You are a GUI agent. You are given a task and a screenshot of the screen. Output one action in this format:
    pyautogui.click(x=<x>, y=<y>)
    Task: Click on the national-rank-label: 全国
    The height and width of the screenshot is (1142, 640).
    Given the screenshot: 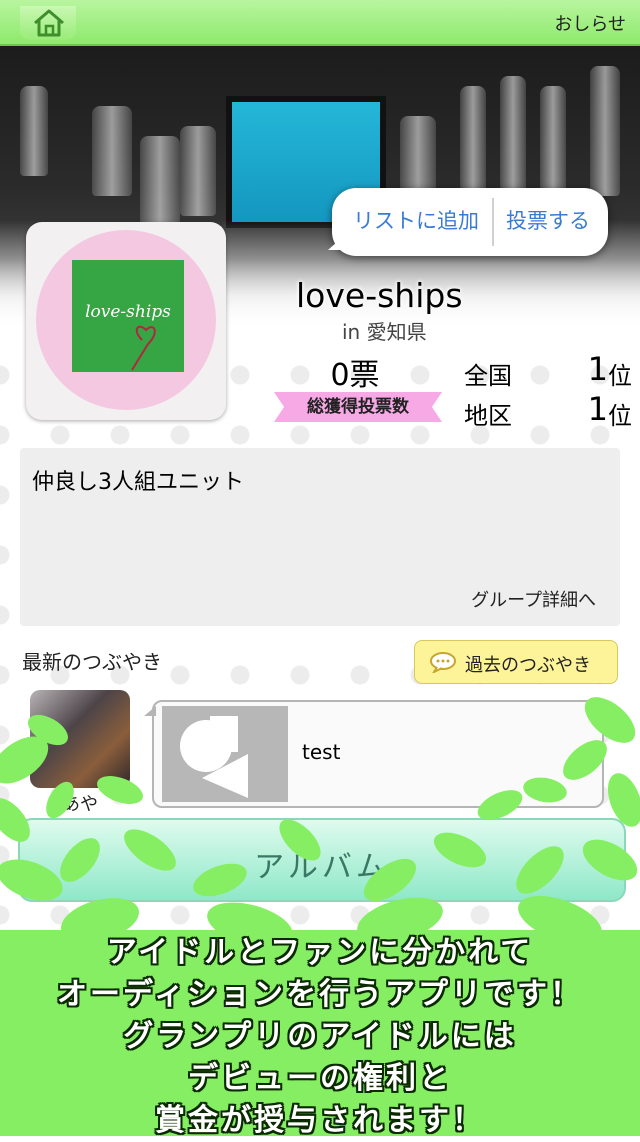 What is the action you would take?
    pyautogui.click(x=488, y=376)
    